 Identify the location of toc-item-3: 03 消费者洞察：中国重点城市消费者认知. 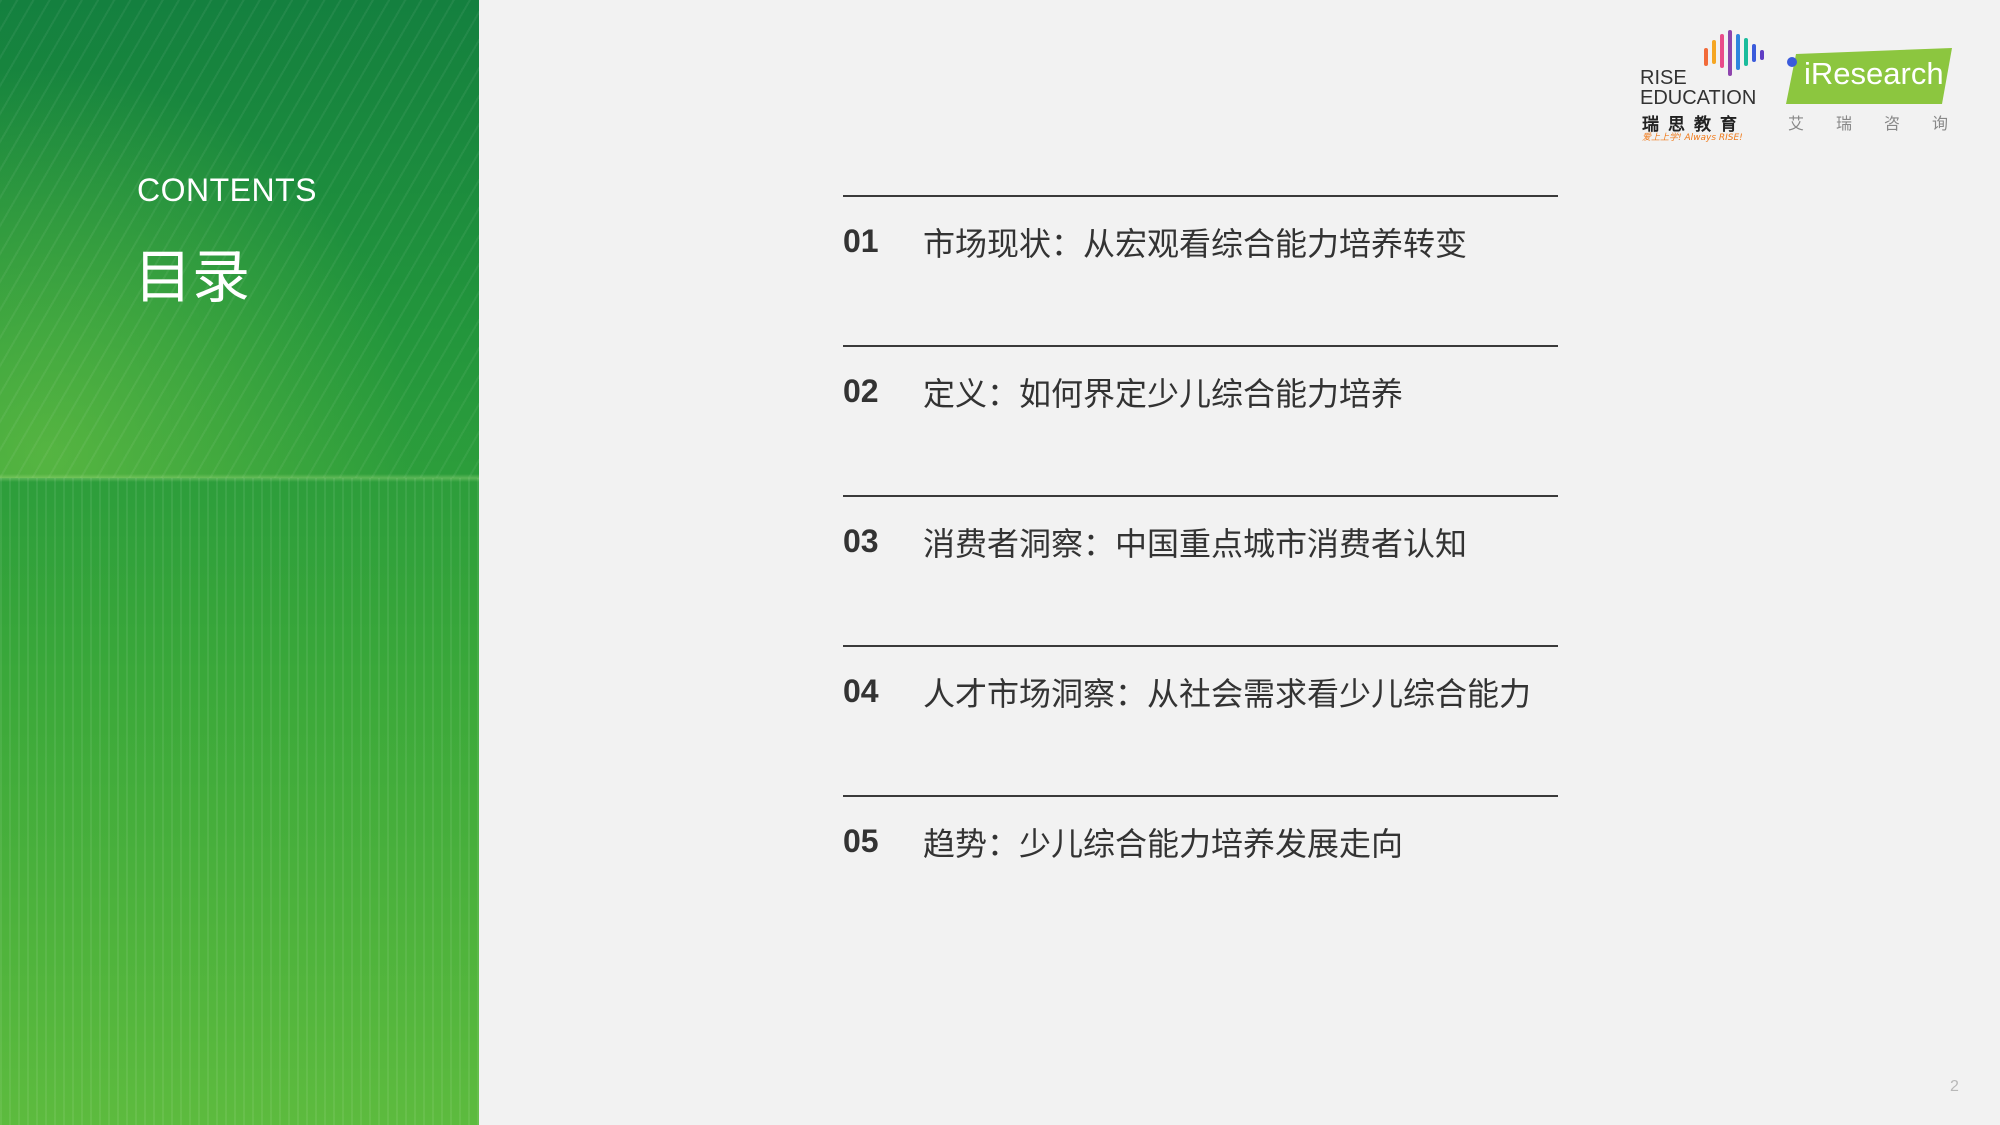
(1200, 570).